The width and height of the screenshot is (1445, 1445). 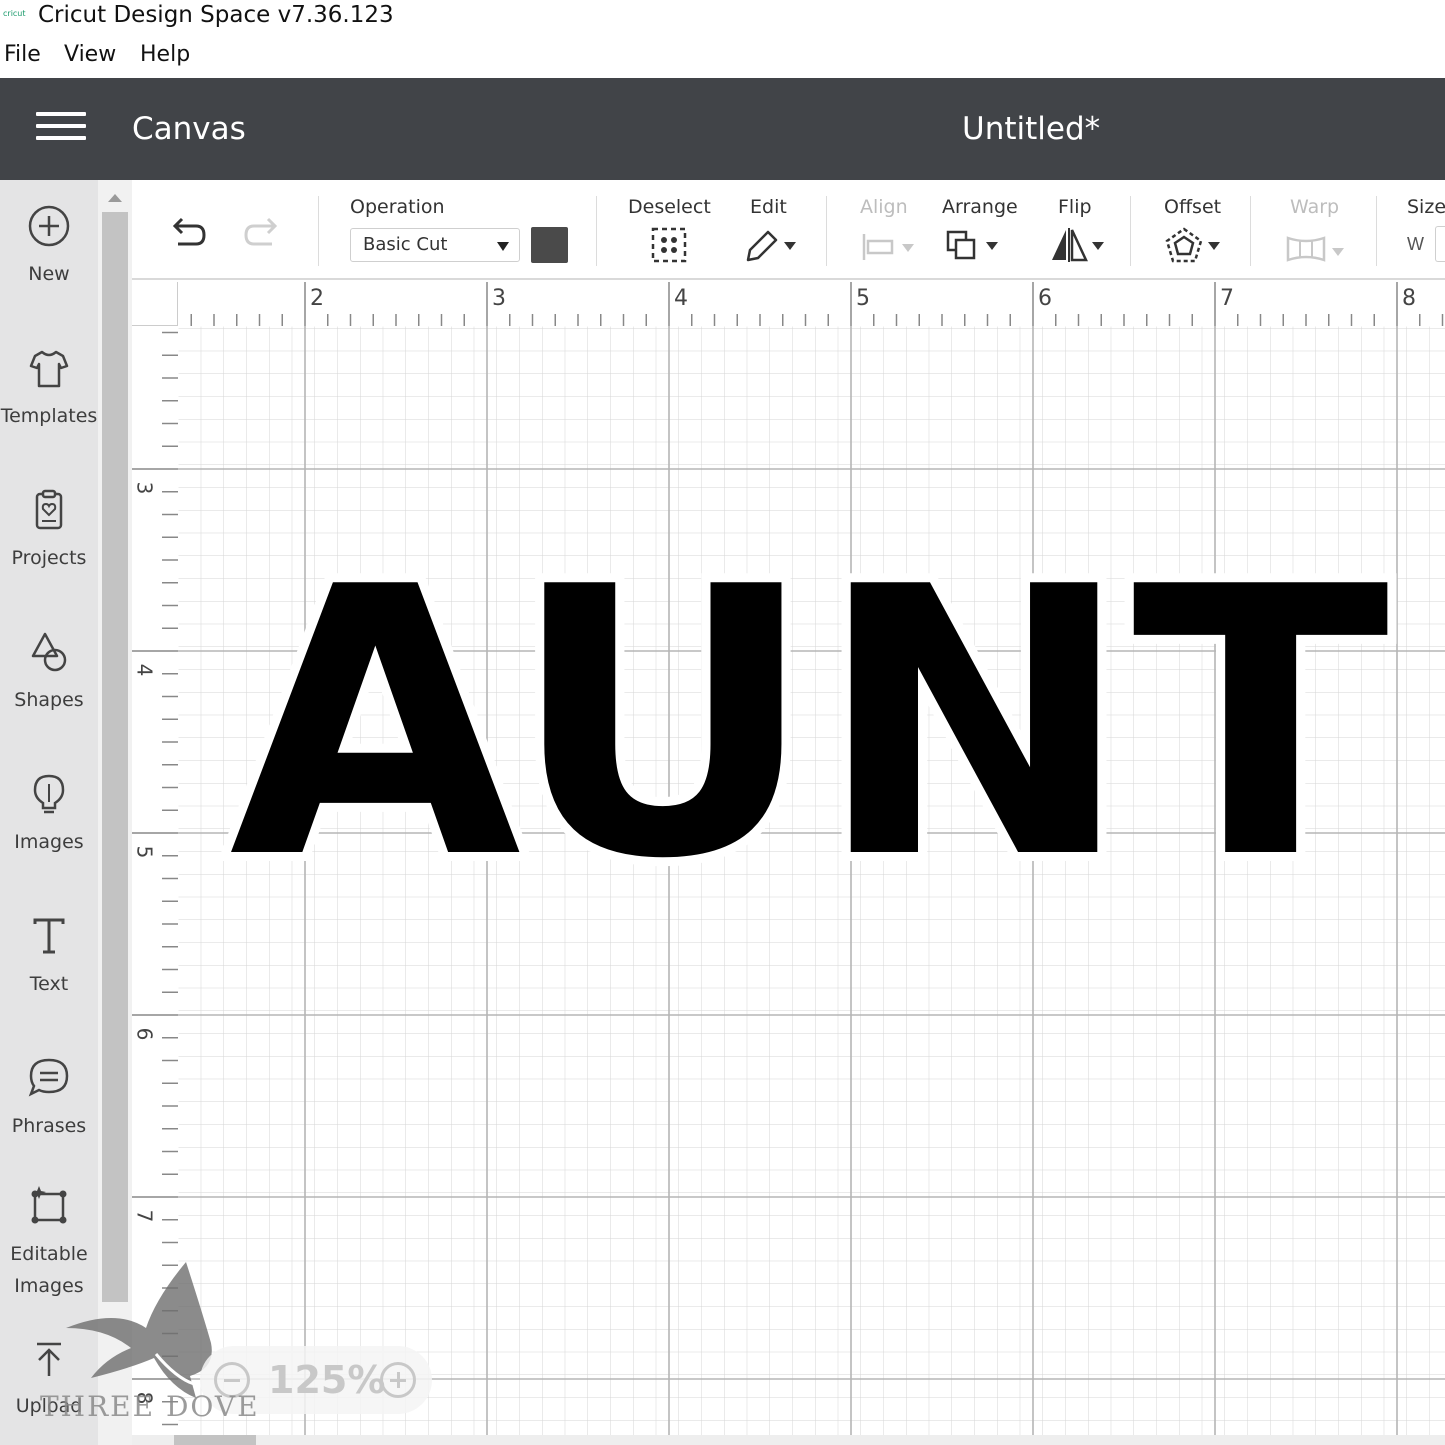 I want to click on edit-label: Edit, so click(x=768, y=207).